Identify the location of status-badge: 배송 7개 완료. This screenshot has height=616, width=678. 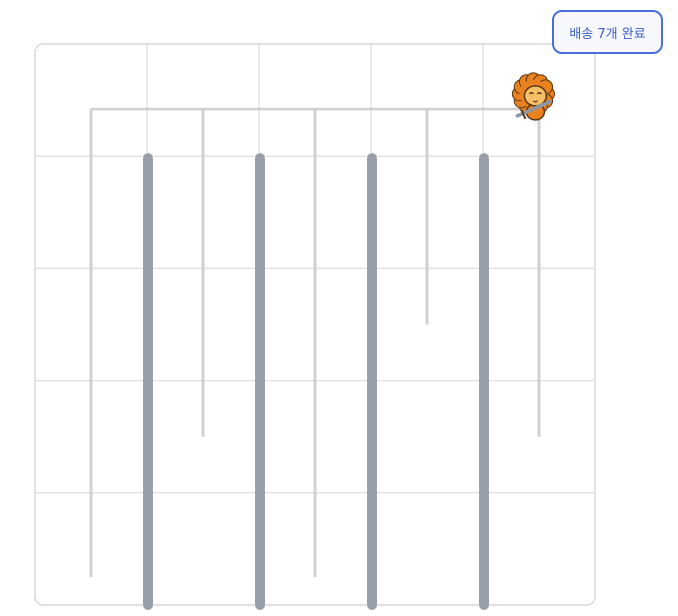
(607, 32).